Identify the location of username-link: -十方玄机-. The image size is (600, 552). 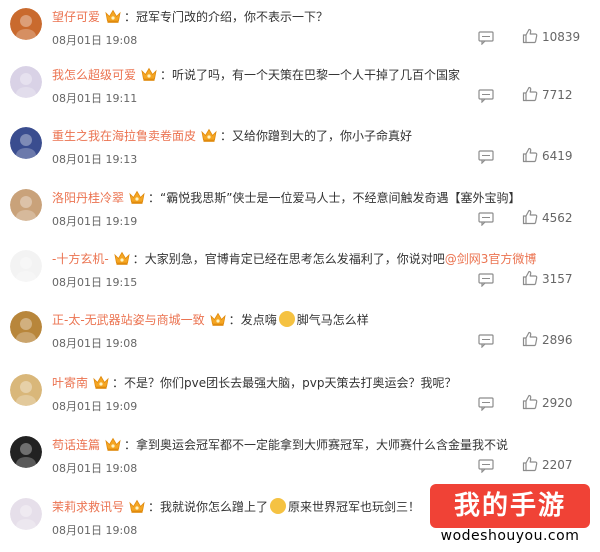
(80, 259).